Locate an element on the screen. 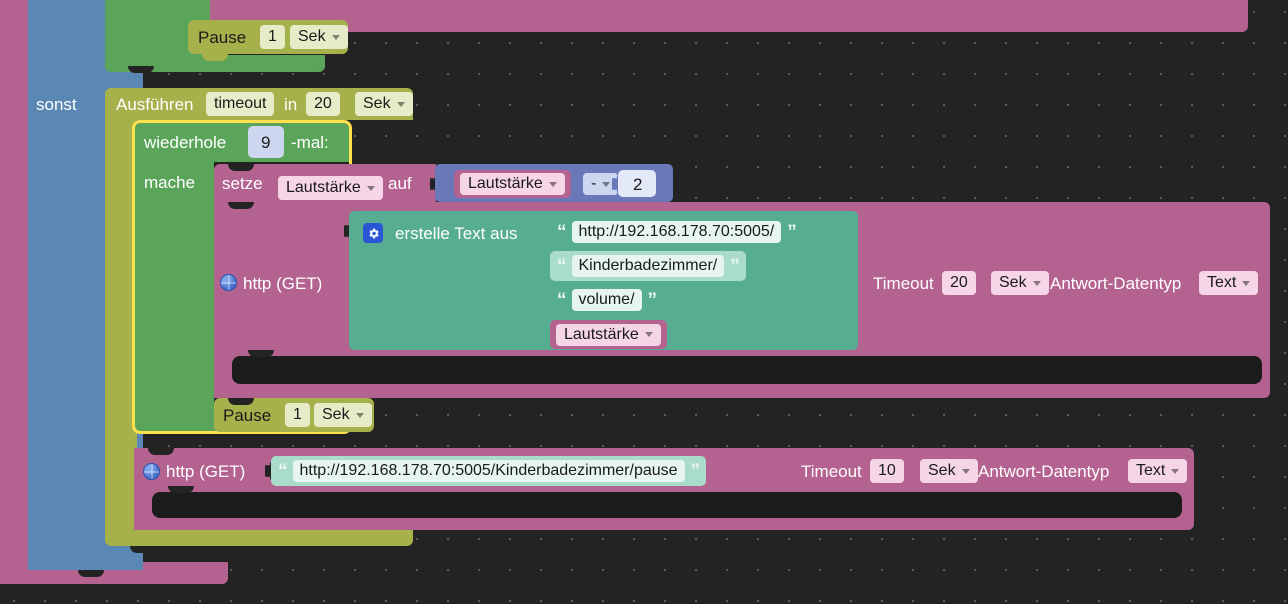 The width and height of the screenshot is (1288, 604). text-join-item-2-value: volume/ is located at coordinates (606, 300).